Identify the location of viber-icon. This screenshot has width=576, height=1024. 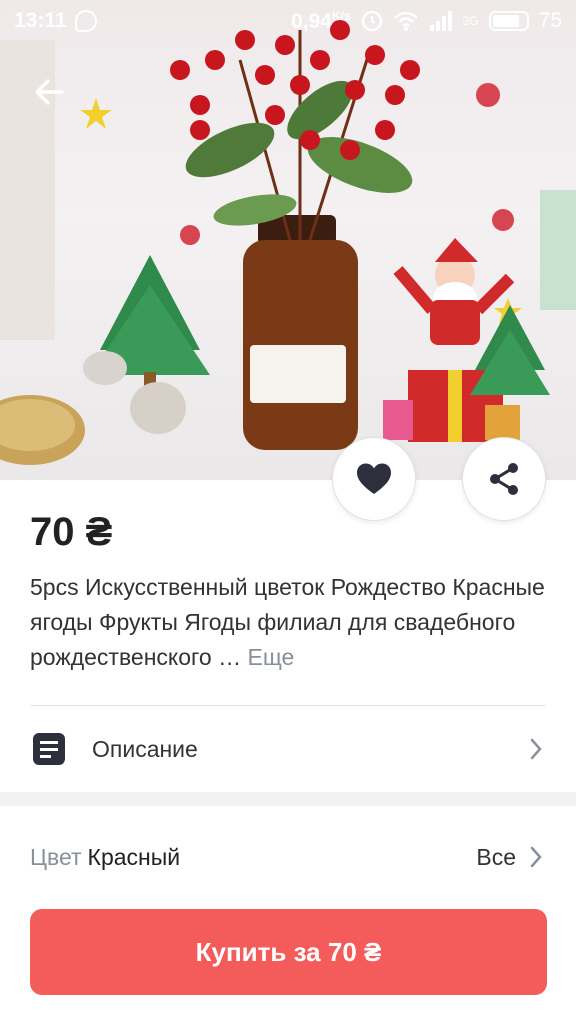
(85, 21).